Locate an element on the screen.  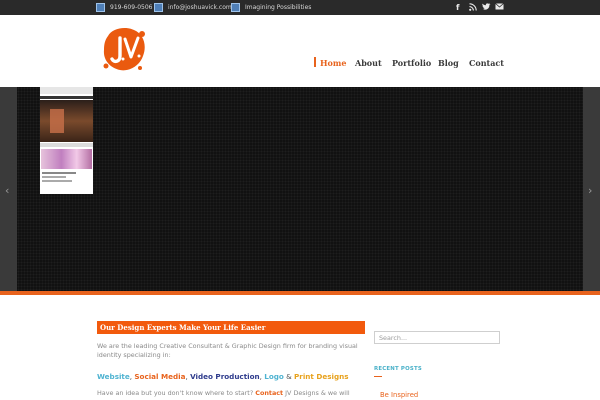
email-icon is located at coordinates (158, 7).